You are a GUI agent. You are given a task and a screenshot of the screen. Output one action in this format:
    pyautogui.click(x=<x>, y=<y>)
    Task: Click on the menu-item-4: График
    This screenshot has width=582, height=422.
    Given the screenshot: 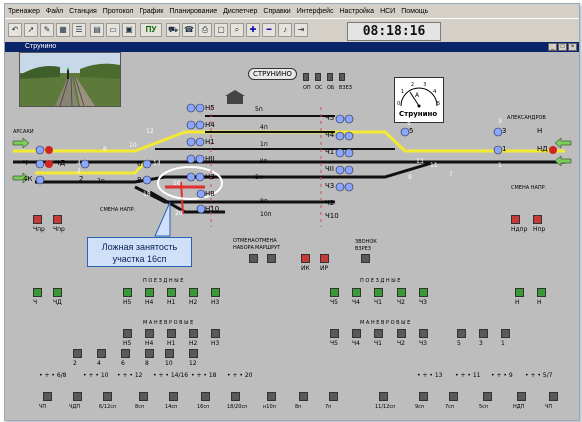 What is the action you would take?
    pyautogui.click(x=151, y=11)
    